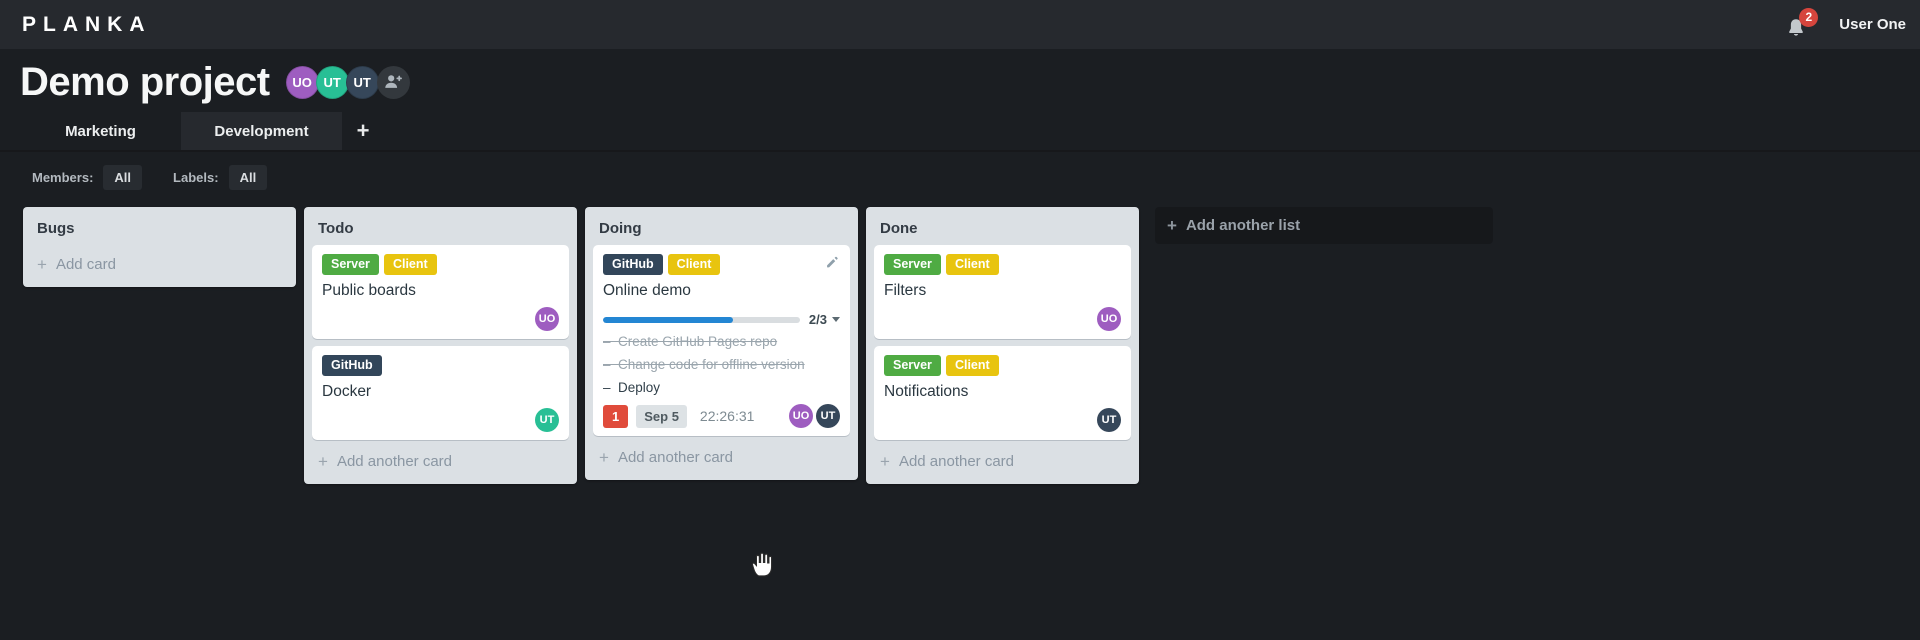 The width and height of the screenshot is (1920, 640). I want to click on card-labels: GitHub, so click(440, 365).